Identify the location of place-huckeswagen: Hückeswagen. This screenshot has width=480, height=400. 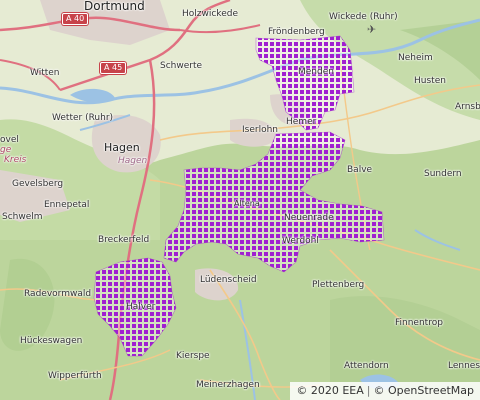
(51, 341).